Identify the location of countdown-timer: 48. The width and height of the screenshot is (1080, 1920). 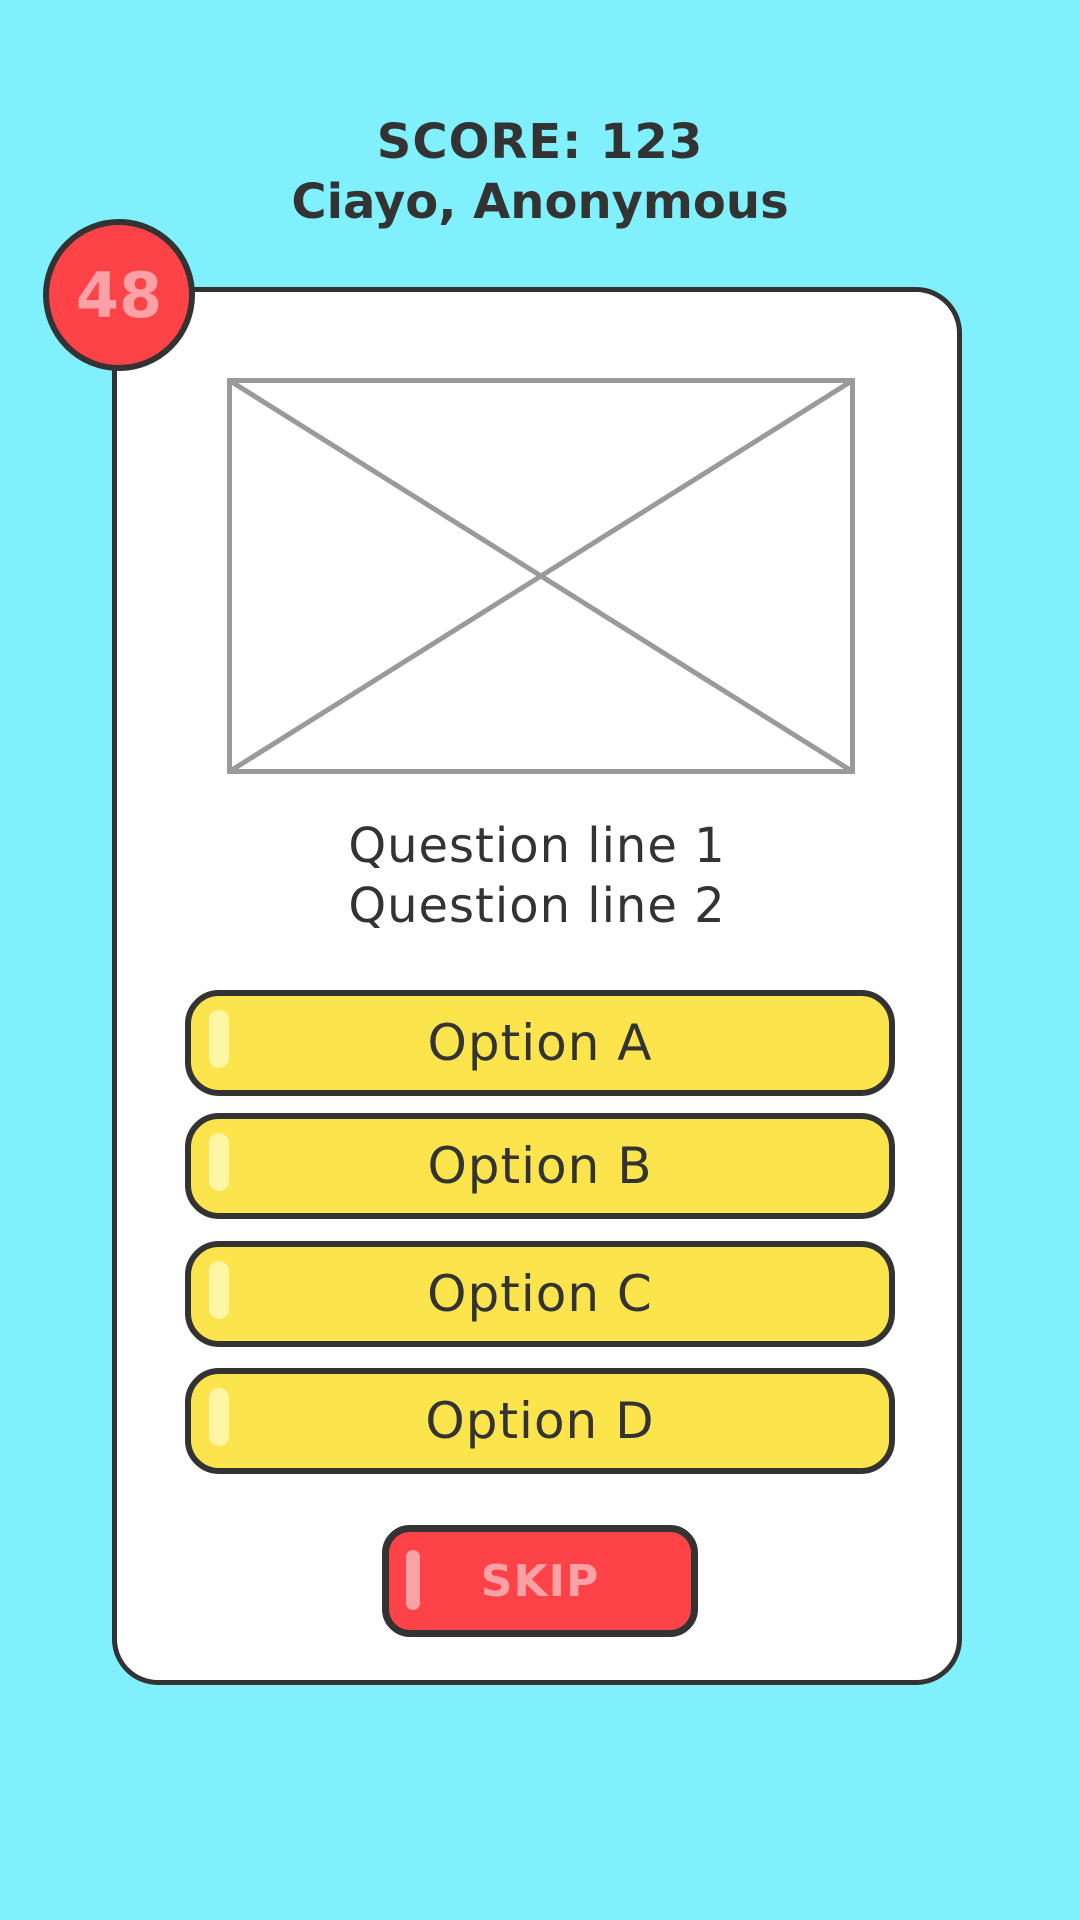
(119, 295).